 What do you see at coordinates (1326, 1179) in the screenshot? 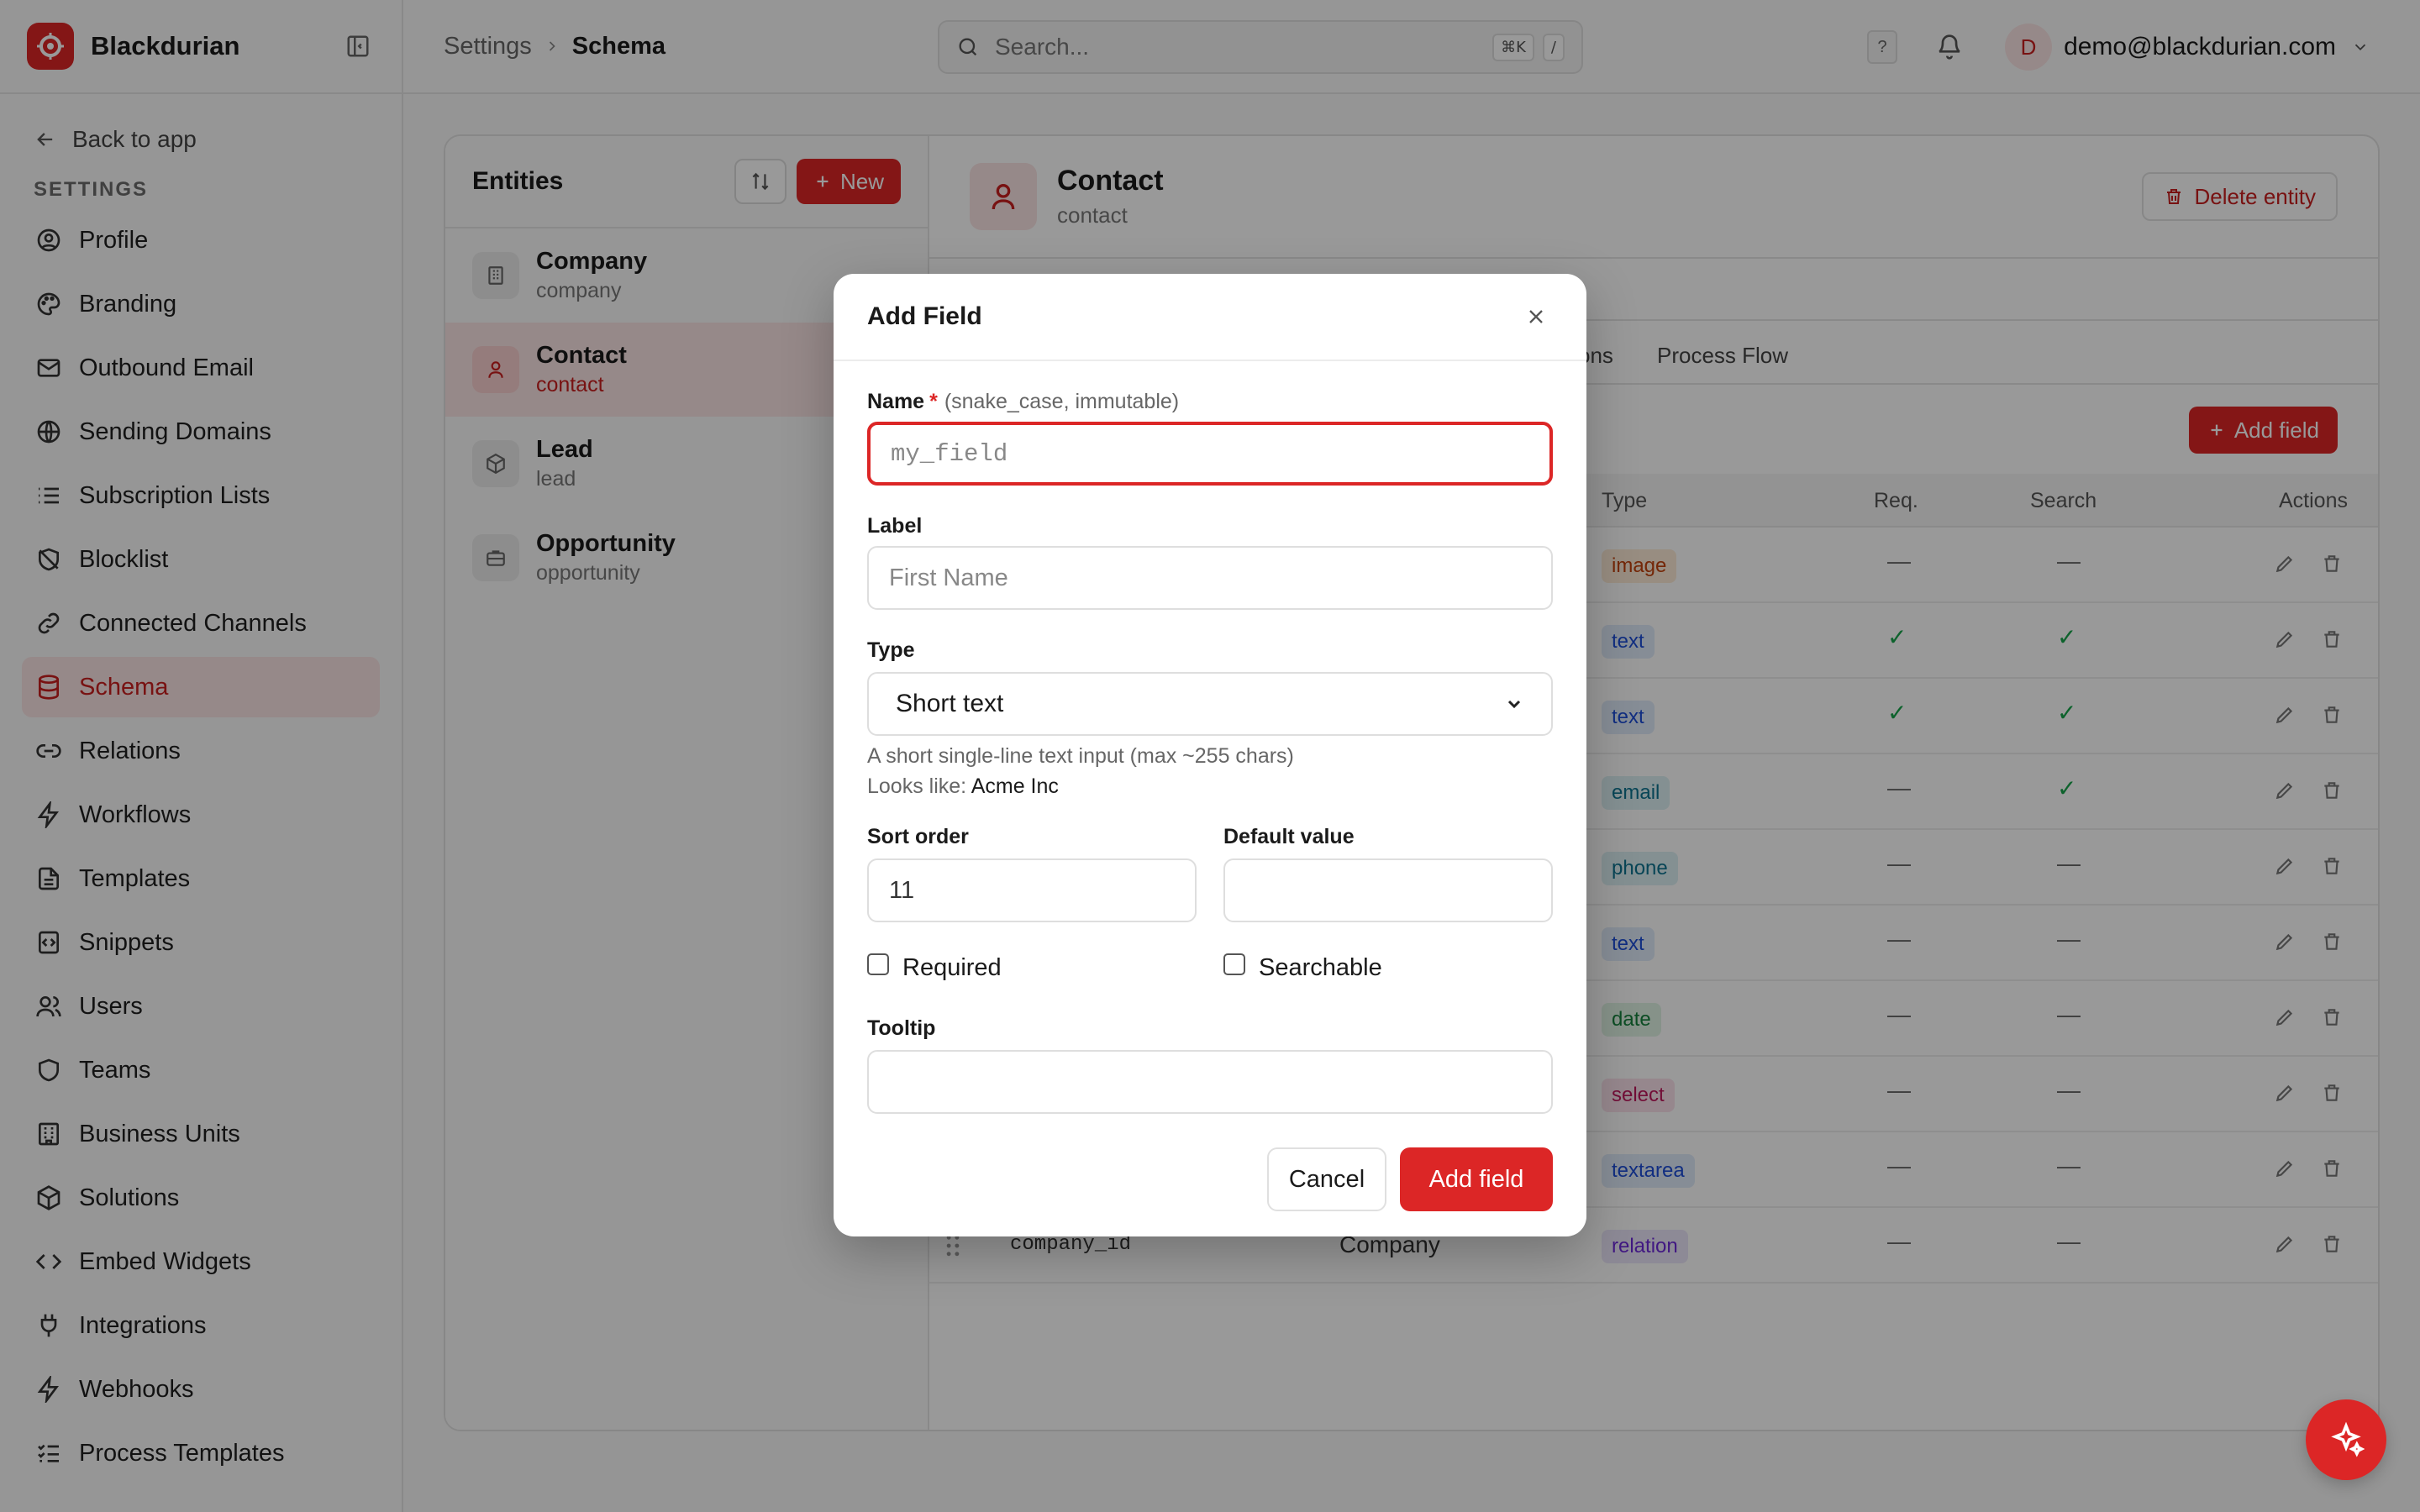
I see `cancel-button: Cancel` at bounding box center [1326, 1179].